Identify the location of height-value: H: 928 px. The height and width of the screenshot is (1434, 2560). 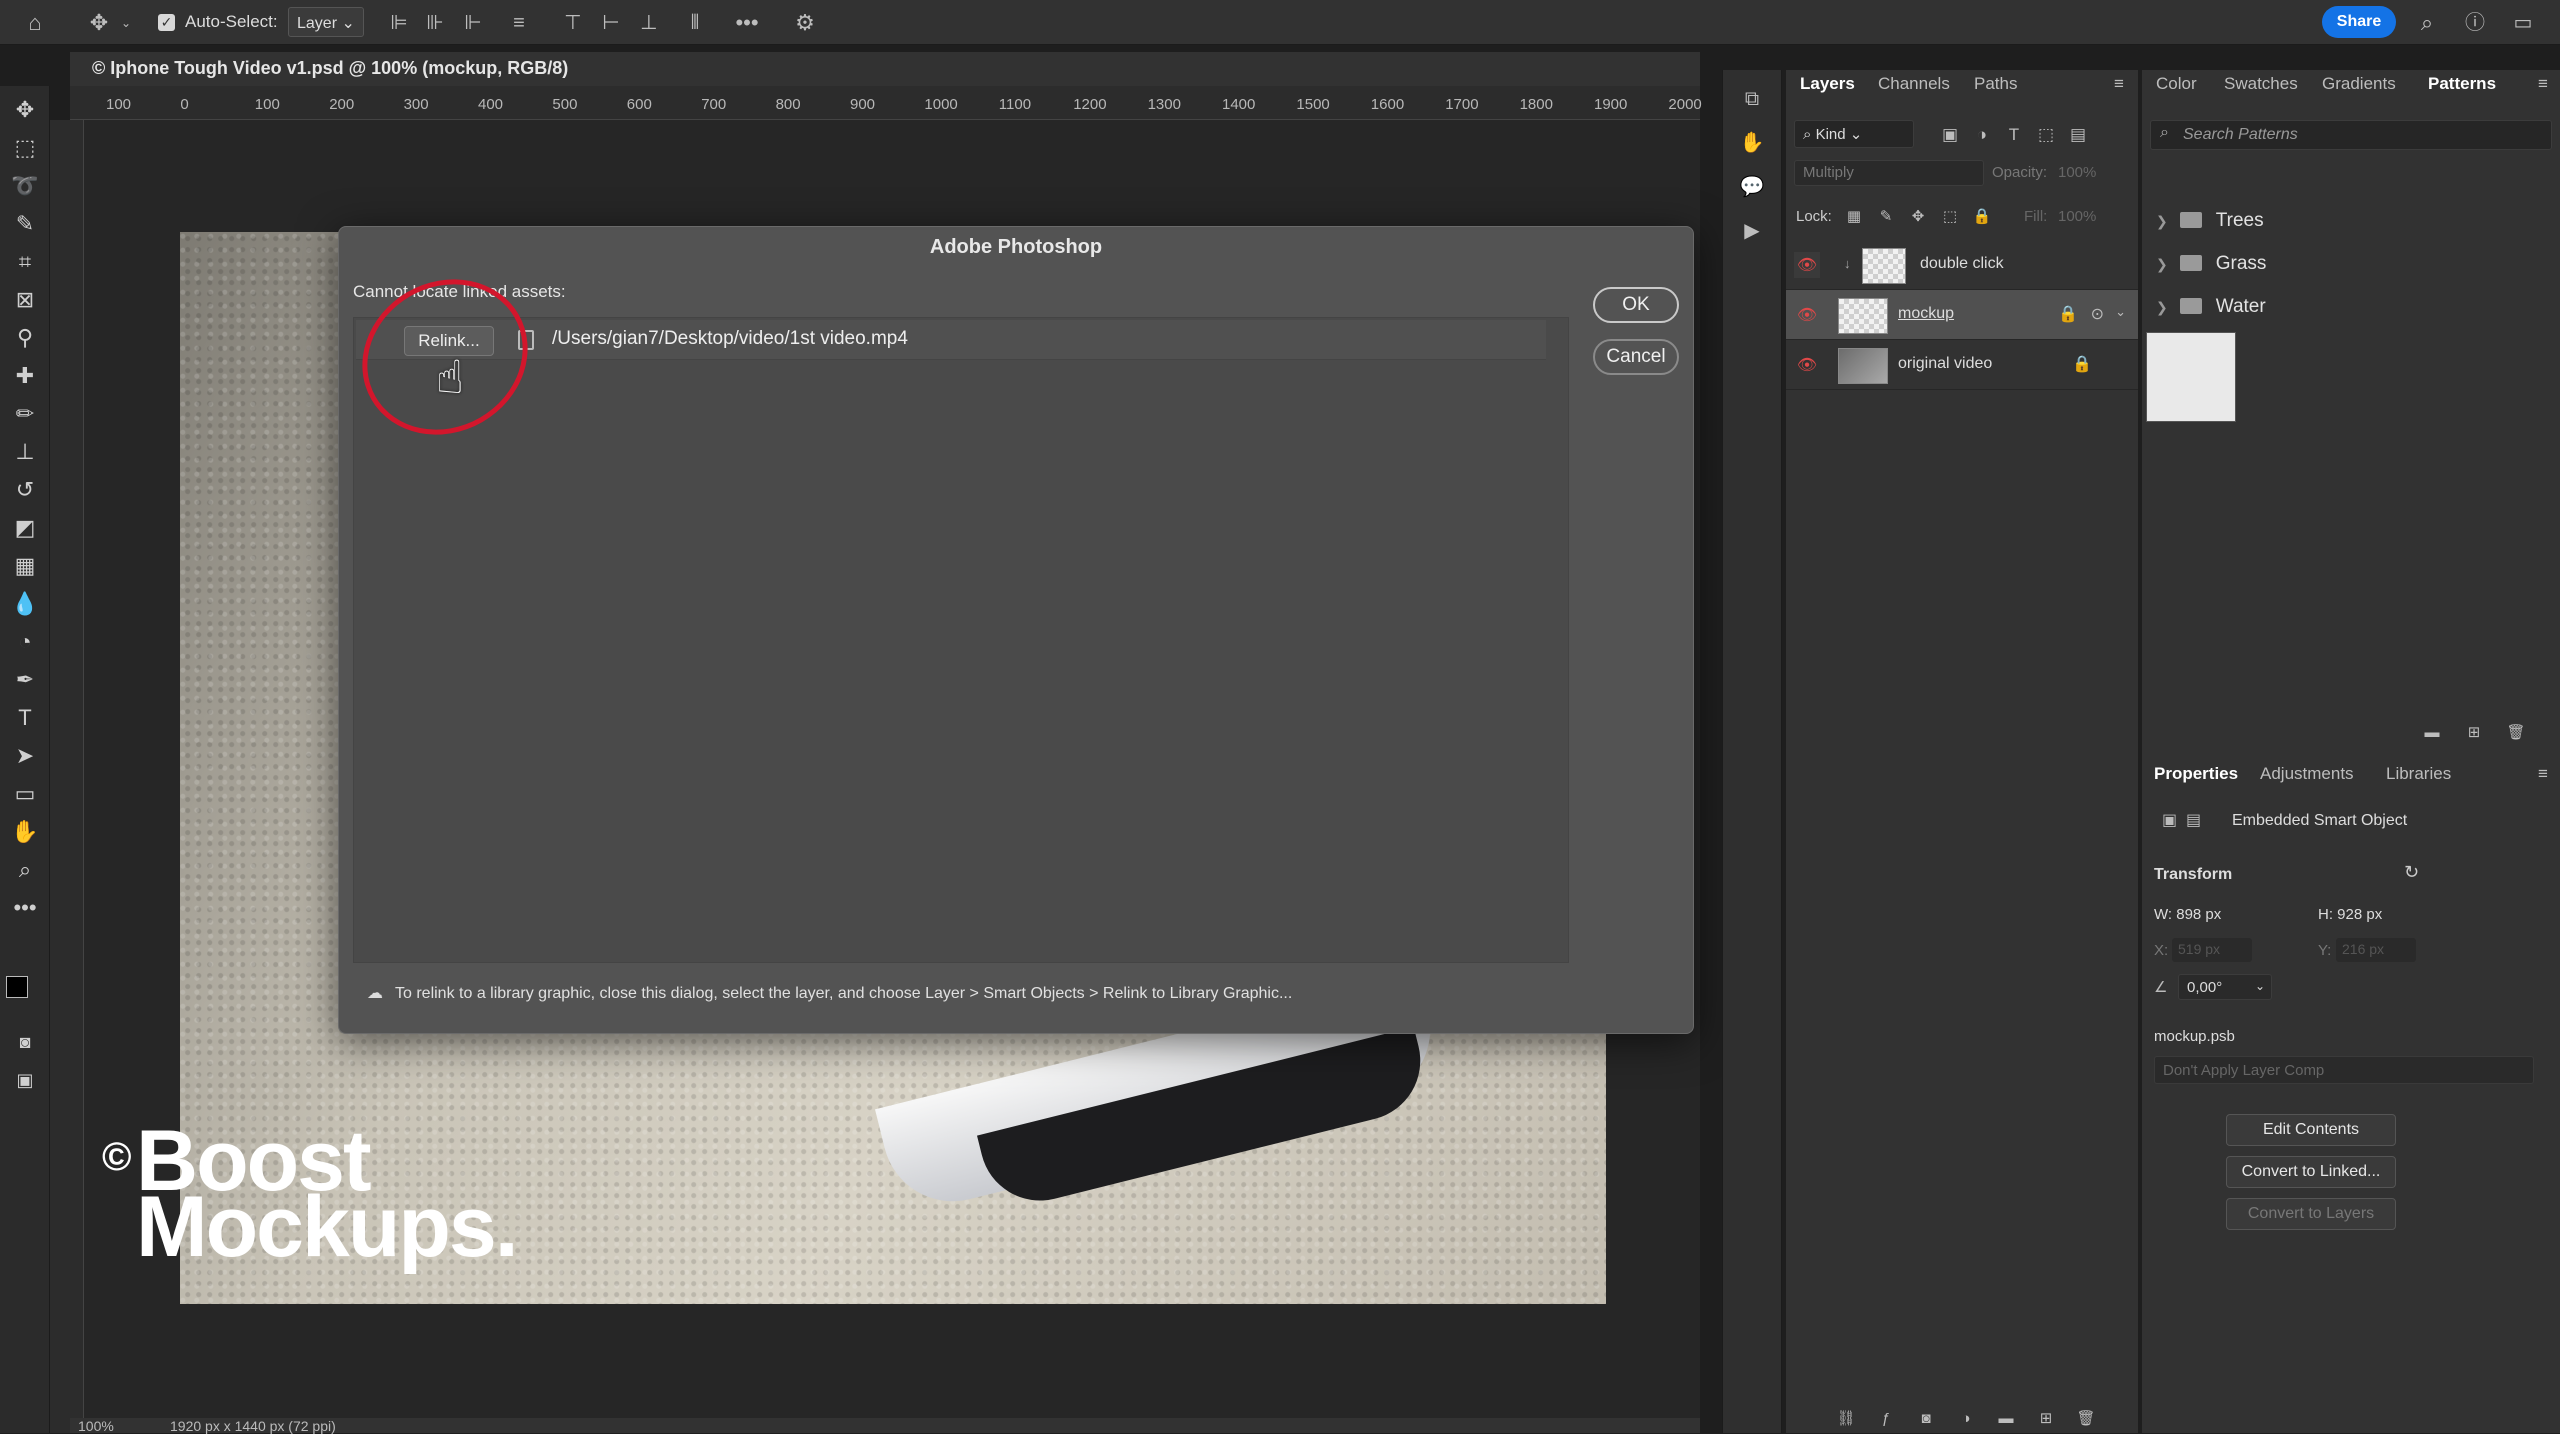
(2350, 914).